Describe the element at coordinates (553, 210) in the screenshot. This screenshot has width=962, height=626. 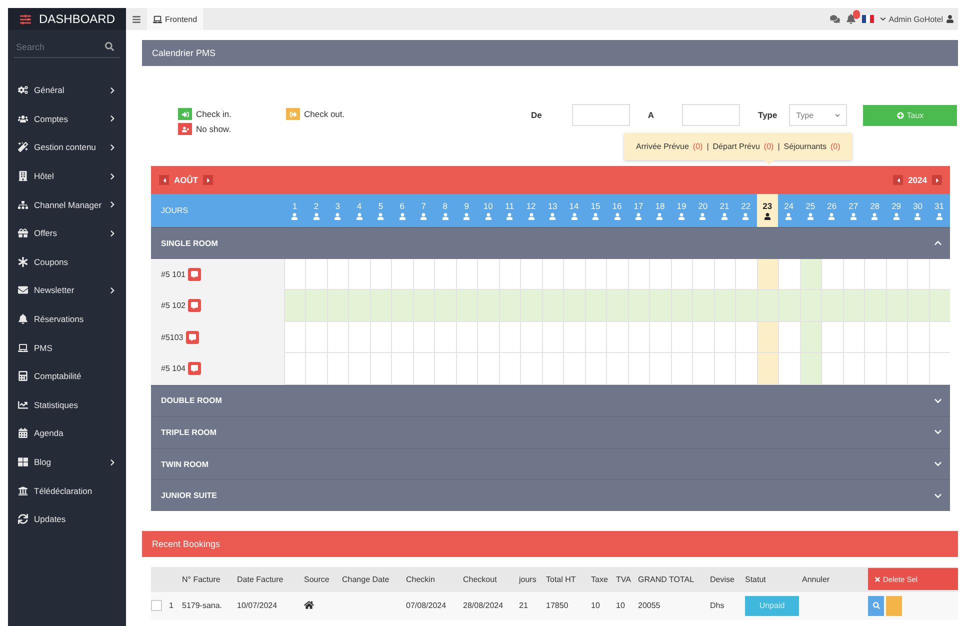
I see `day-header: 13` at that location.